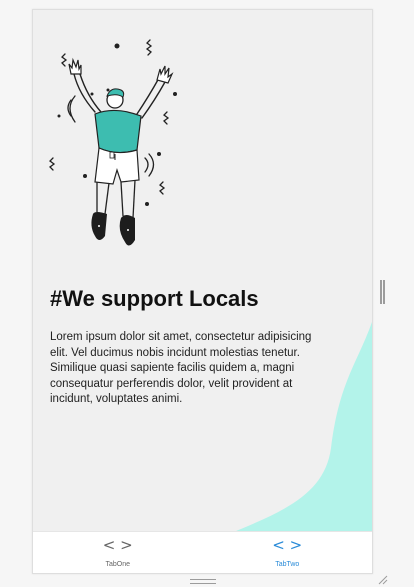  I want to click on tab-two: < > TabTwo, so click(288, 552).